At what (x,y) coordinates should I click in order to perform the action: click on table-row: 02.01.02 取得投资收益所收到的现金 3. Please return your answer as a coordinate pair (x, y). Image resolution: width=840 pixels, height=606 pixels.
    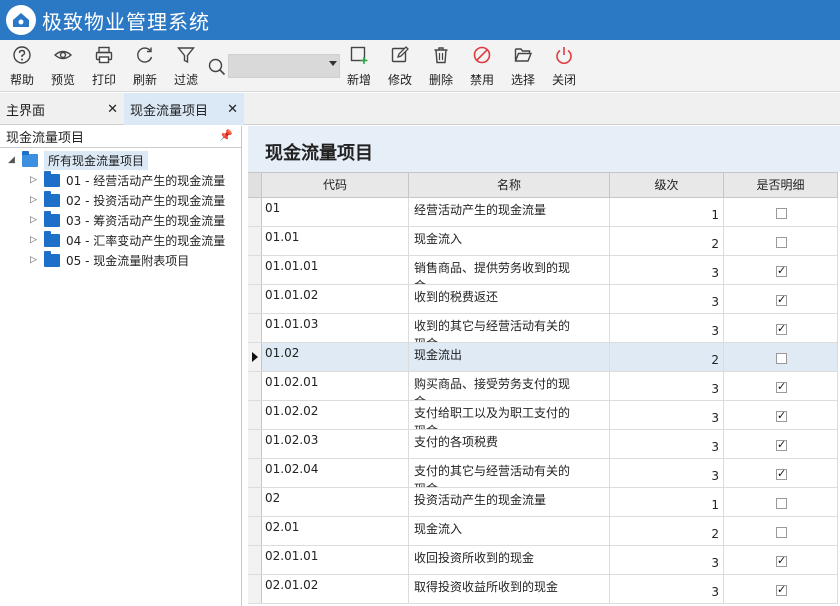
    Looking at the image, I should click on (543, 589).